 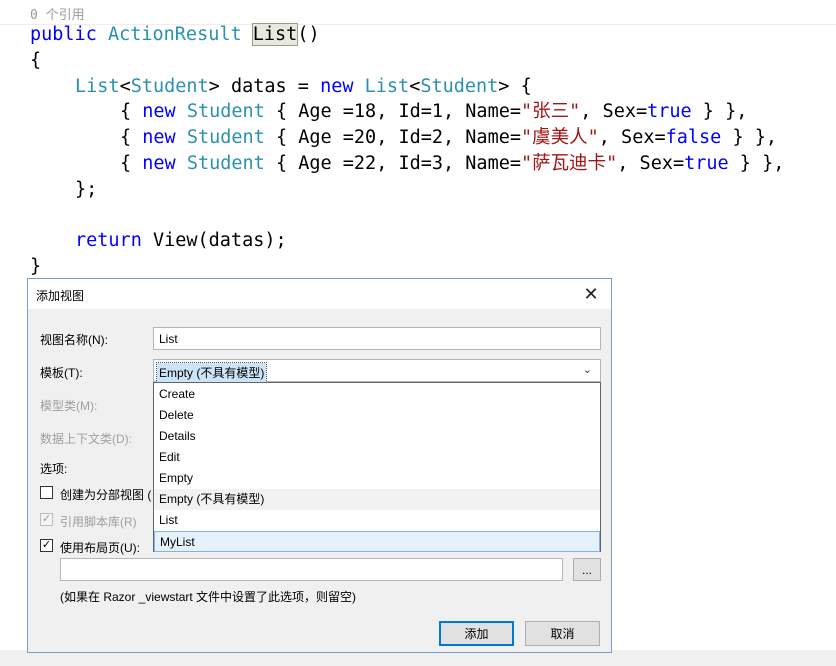 I want to click on view-name-input: List, so click(x=377, y=338).